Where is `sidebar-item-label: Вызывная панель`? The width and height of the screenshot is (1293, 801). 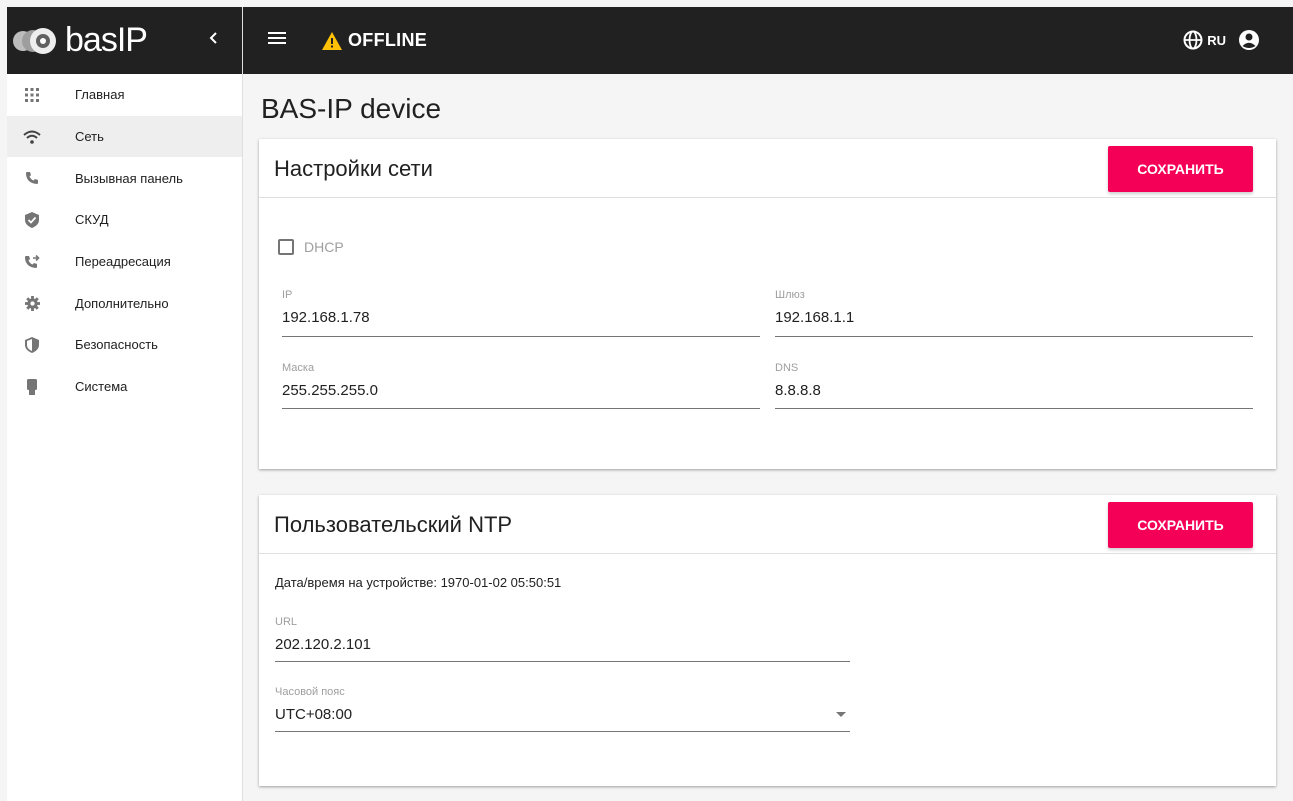
sidebar-item-label: Вызывная панель is located at coordinates (129, 178).